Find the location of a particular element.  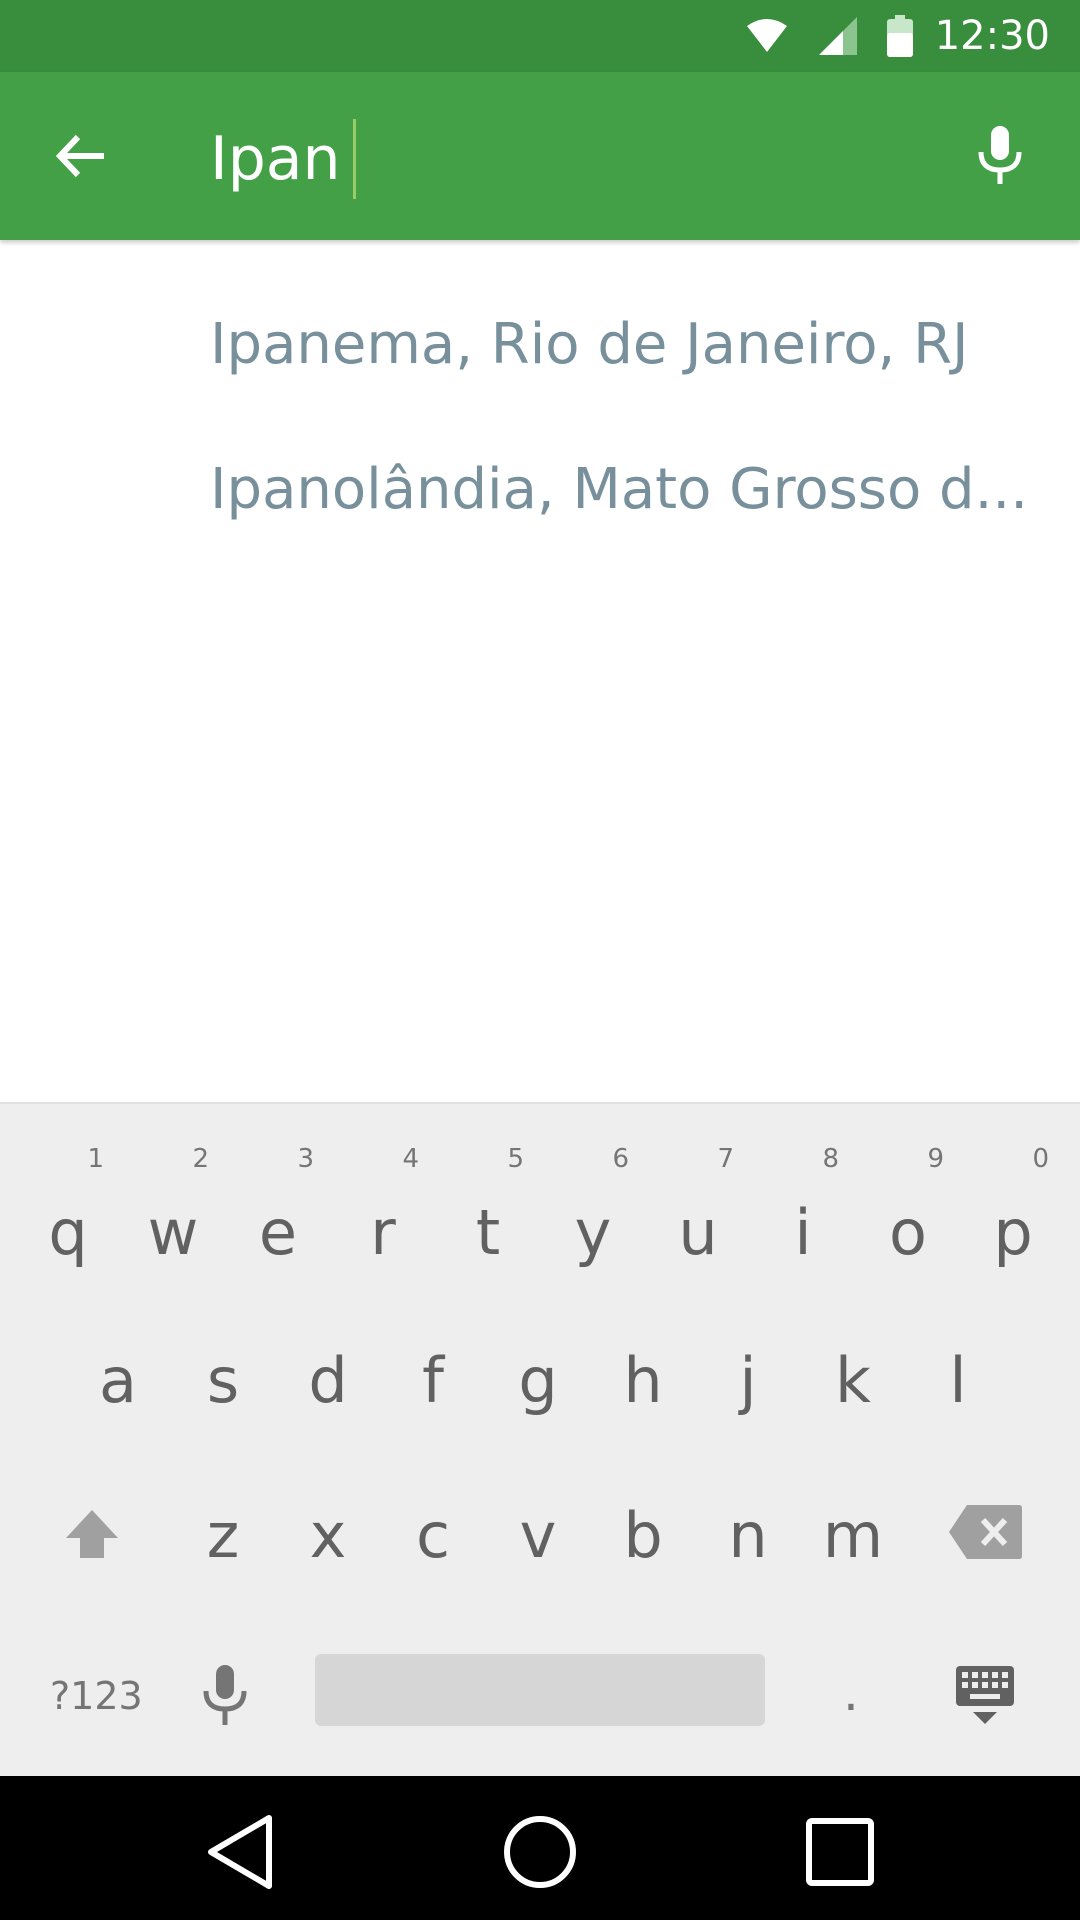

key-z: z is located at coordinates (223, 1535).